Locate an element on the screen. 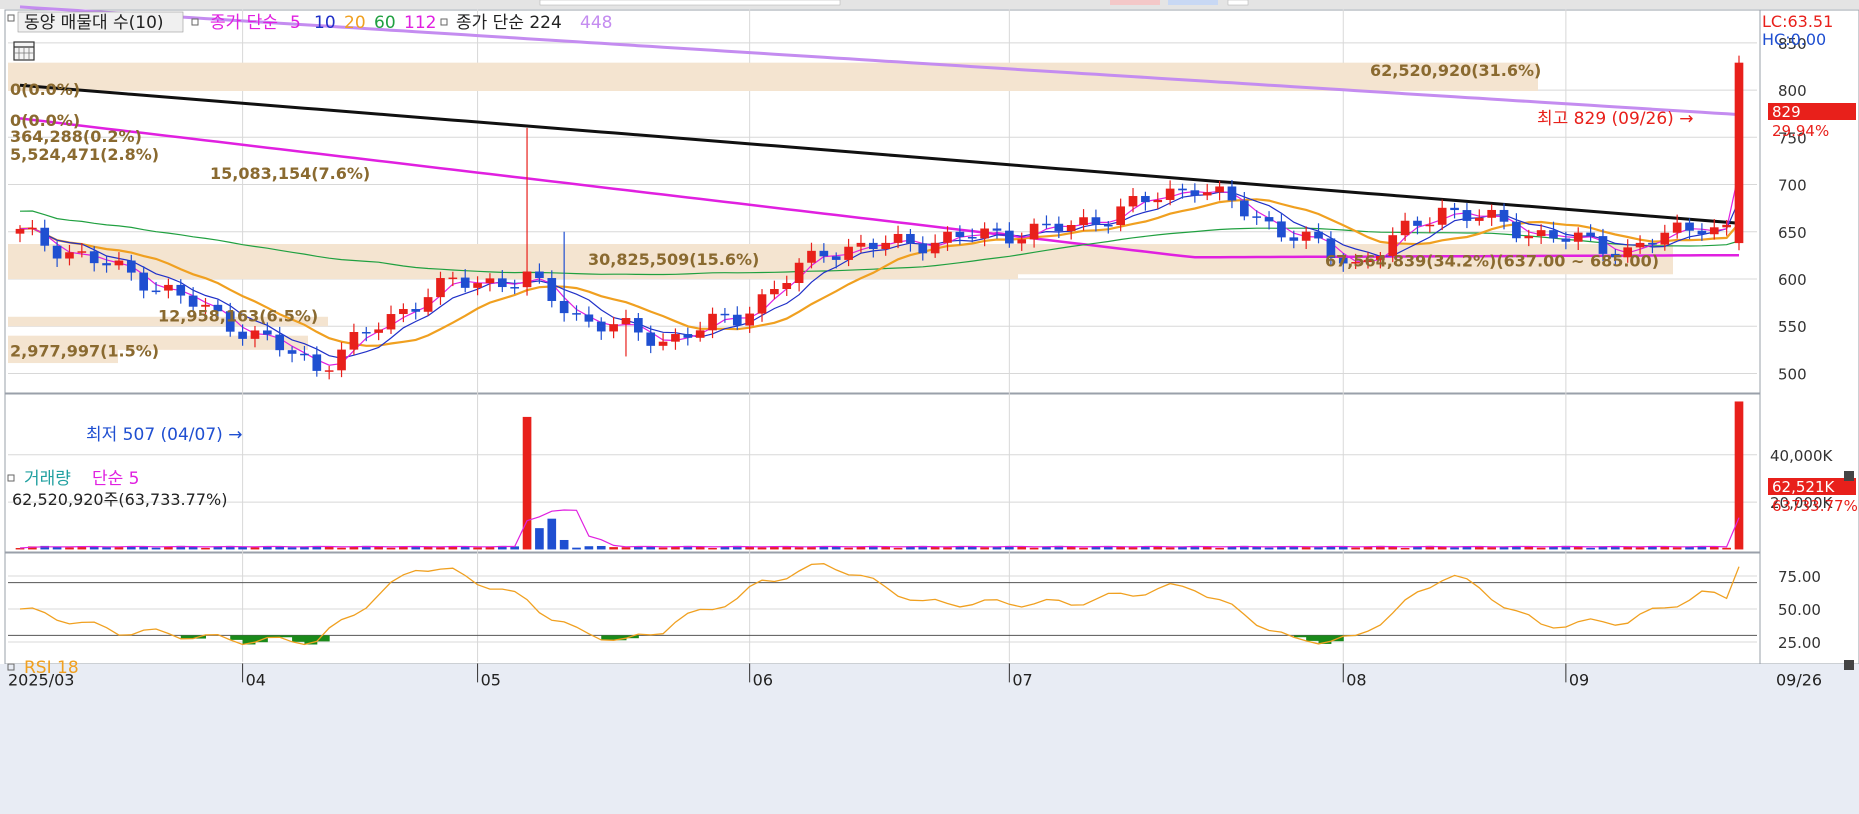 The image size is (1859, 814). price-ma224-label: 종가 단순 224 is located at coordinates (509, 23).